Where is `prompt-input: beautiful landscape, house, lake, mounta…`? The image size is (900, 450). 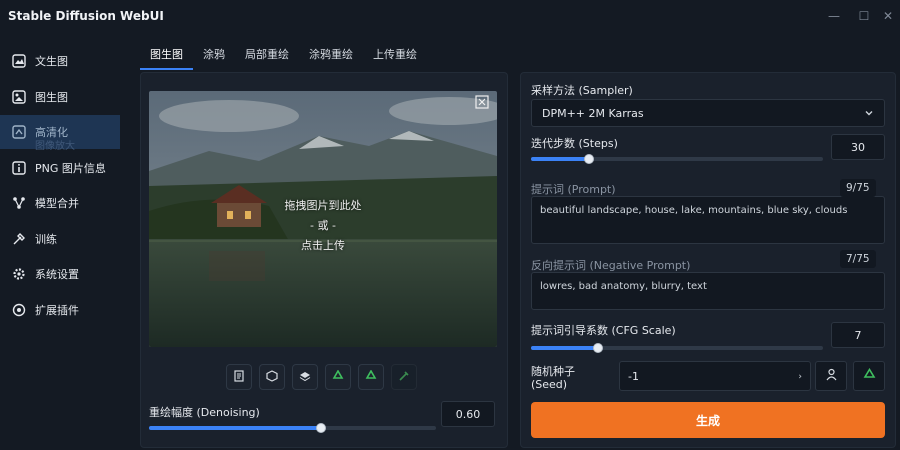
prompt-input: beautiful landscape, house, lake, mounta… is located at coordinates (708, 220).